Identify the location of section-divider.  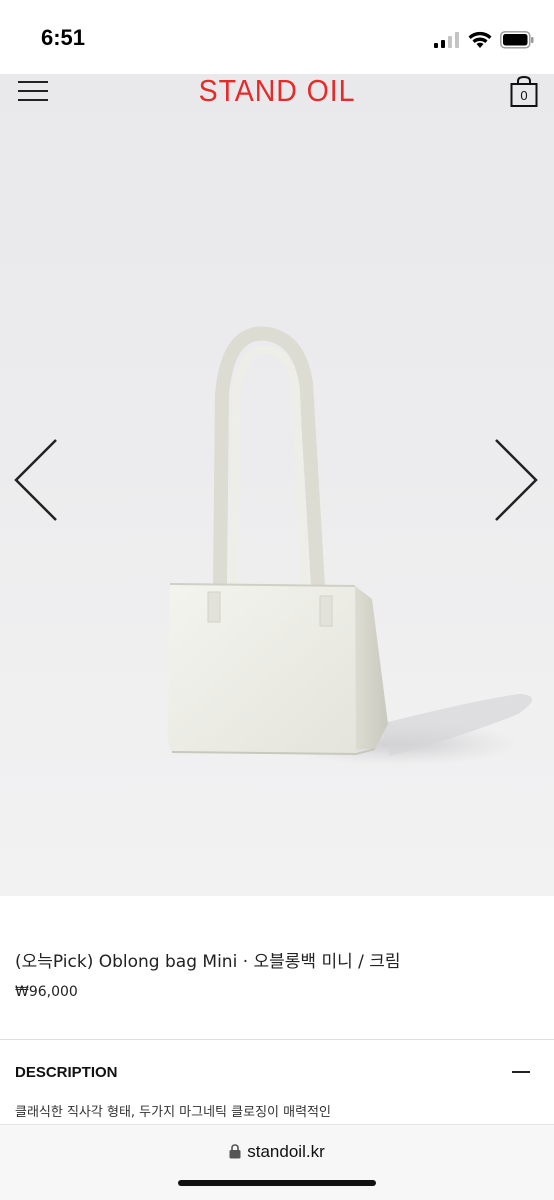
(277, 1039).